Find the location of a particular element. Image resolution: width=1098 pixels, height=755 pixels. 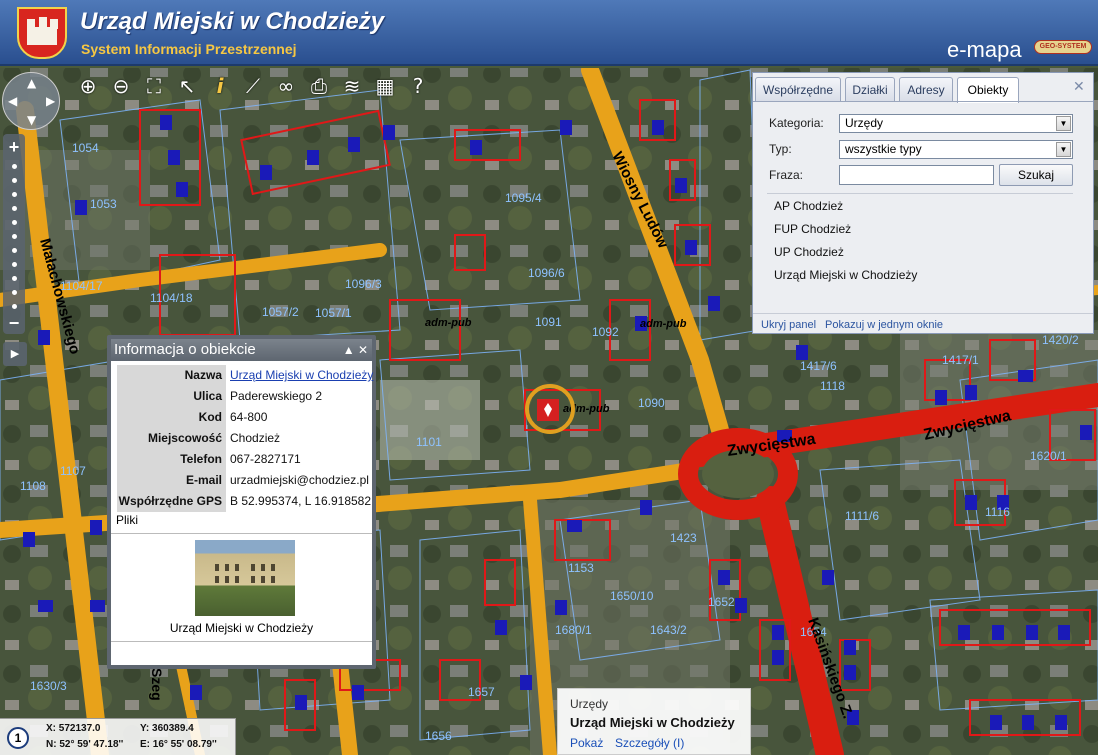

info-key: Nazwa is located at coordinates (171, 375).